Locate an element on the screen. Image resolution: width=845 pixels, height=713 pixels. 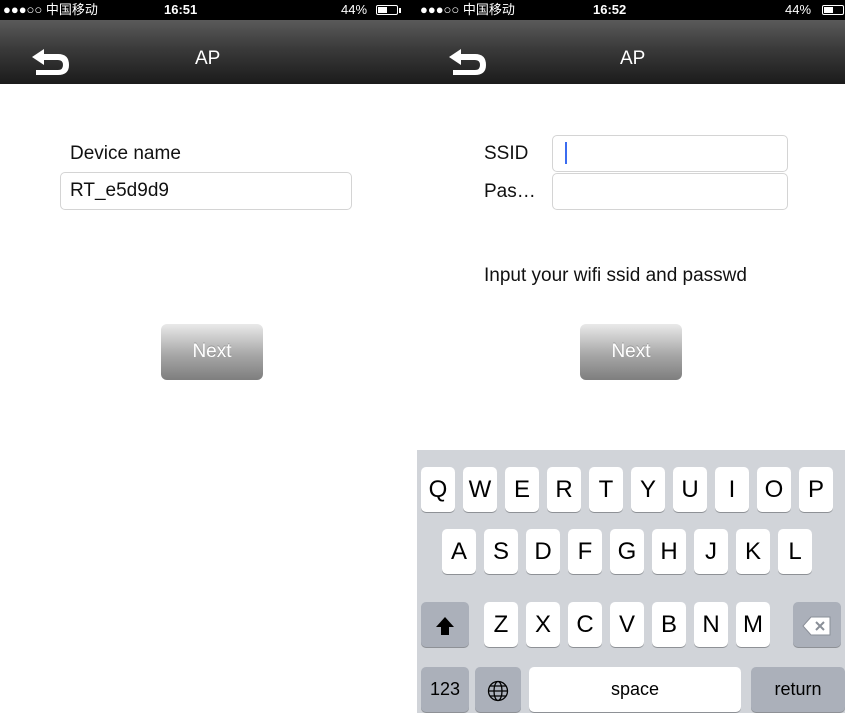
key-l: L is located at coordinates (795, 551).